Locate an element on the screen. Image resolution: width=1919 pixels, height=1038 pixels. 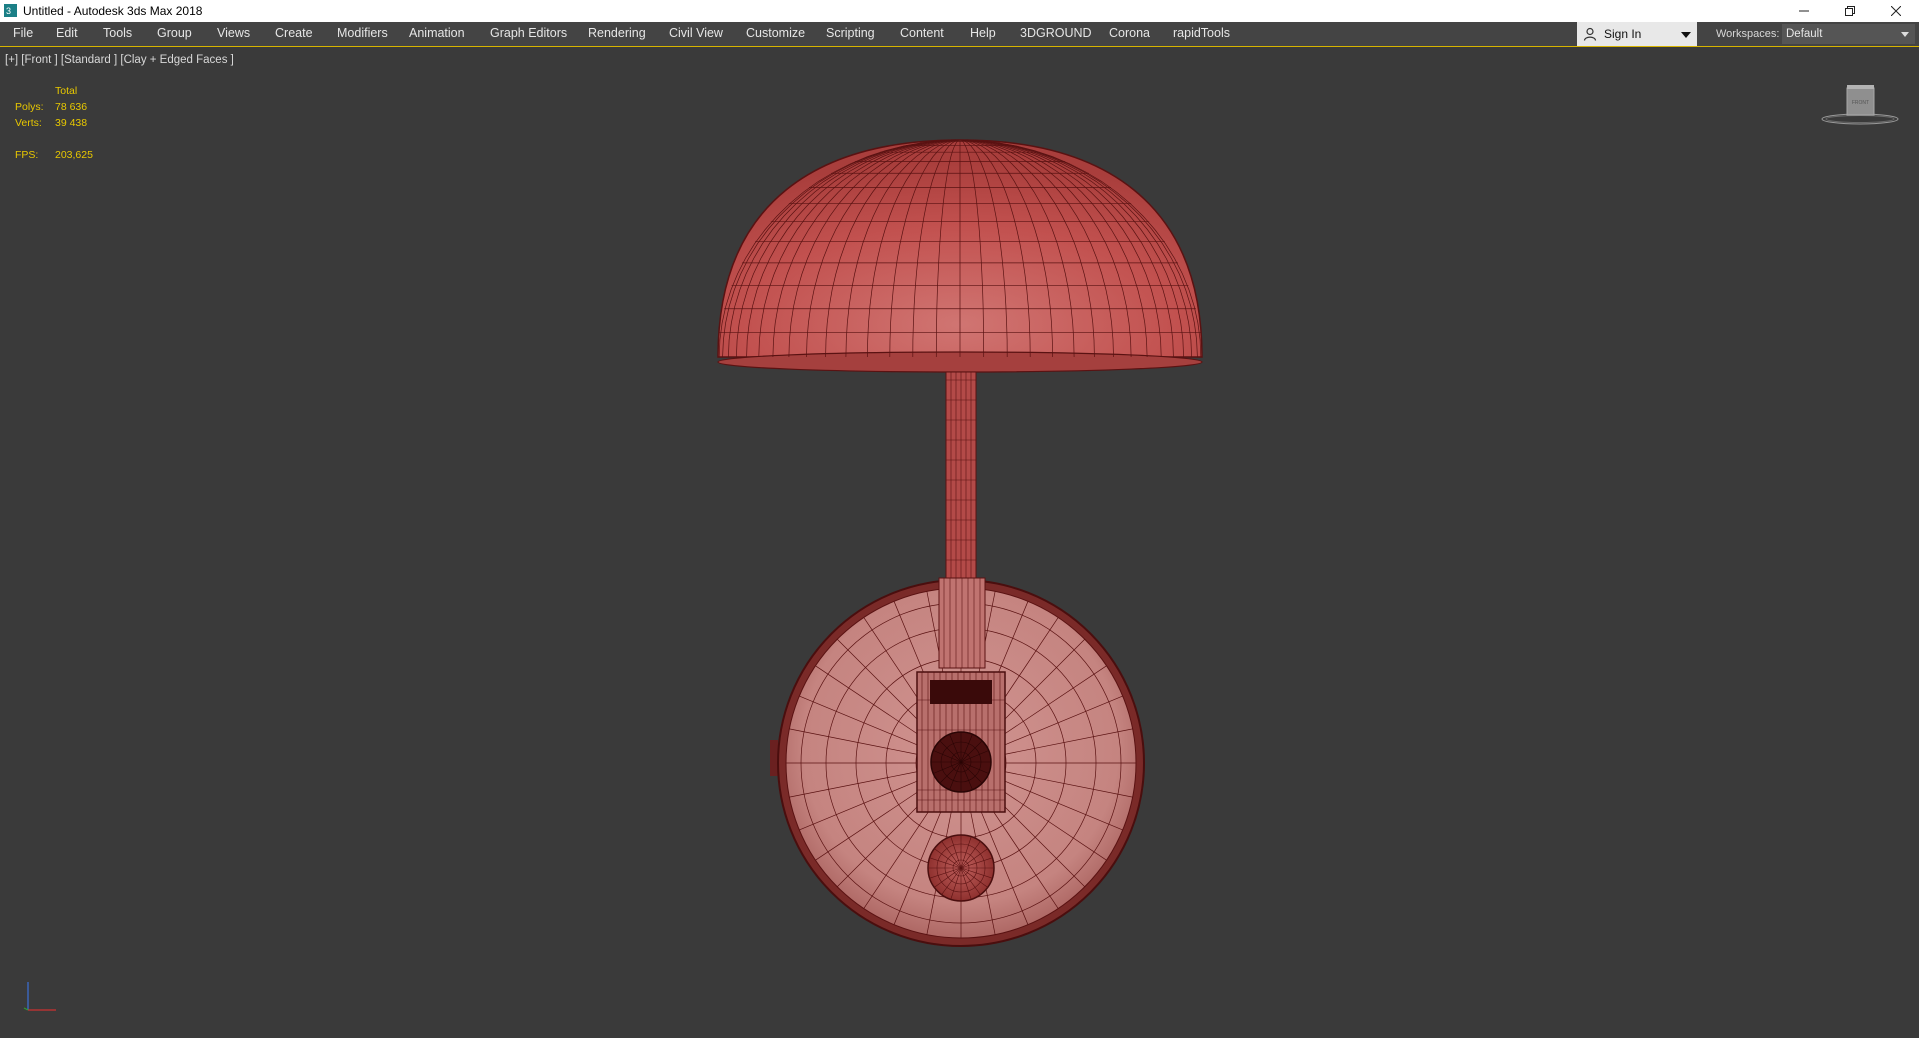
lamp-dome is located at coordinates (960, 256).